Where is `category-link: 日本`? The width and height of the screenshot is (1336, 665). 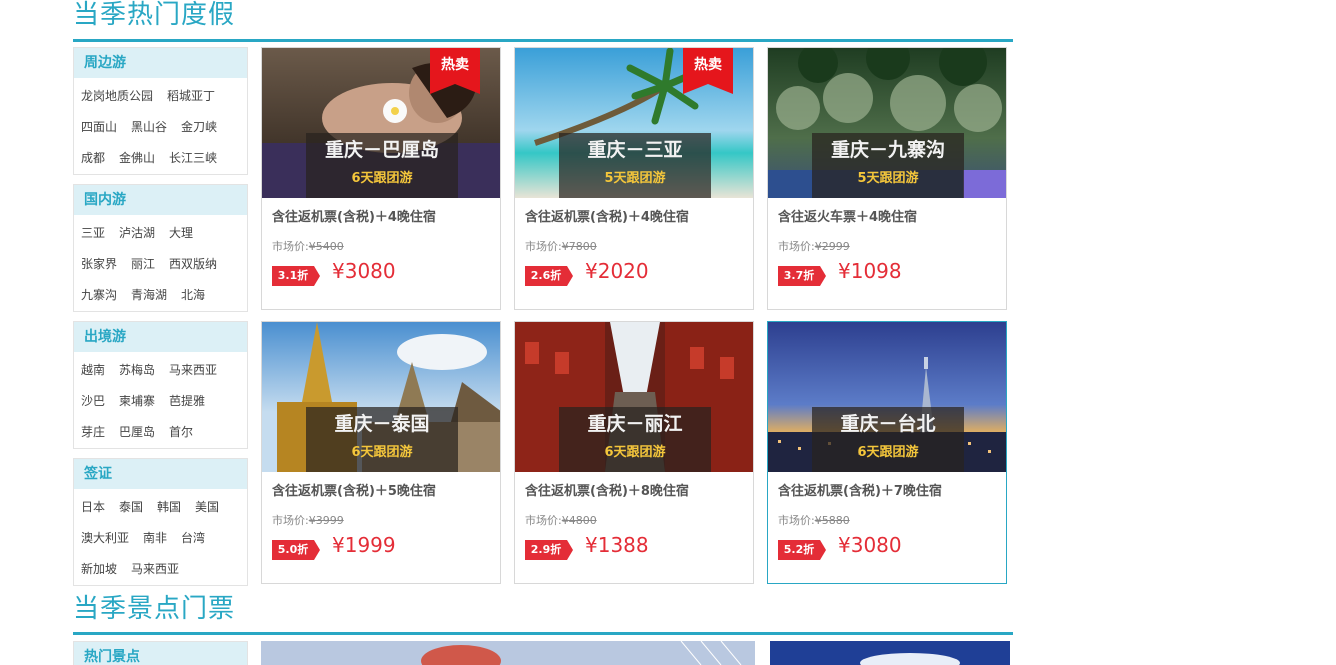
category-link: 日本 is located at coordinates (93, 507).